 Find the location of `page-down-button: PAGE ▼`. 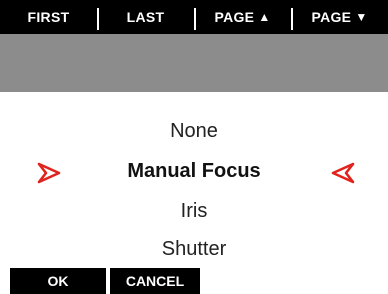

page-down-button: PAGE ▼ is located at coordinates (339, 17).